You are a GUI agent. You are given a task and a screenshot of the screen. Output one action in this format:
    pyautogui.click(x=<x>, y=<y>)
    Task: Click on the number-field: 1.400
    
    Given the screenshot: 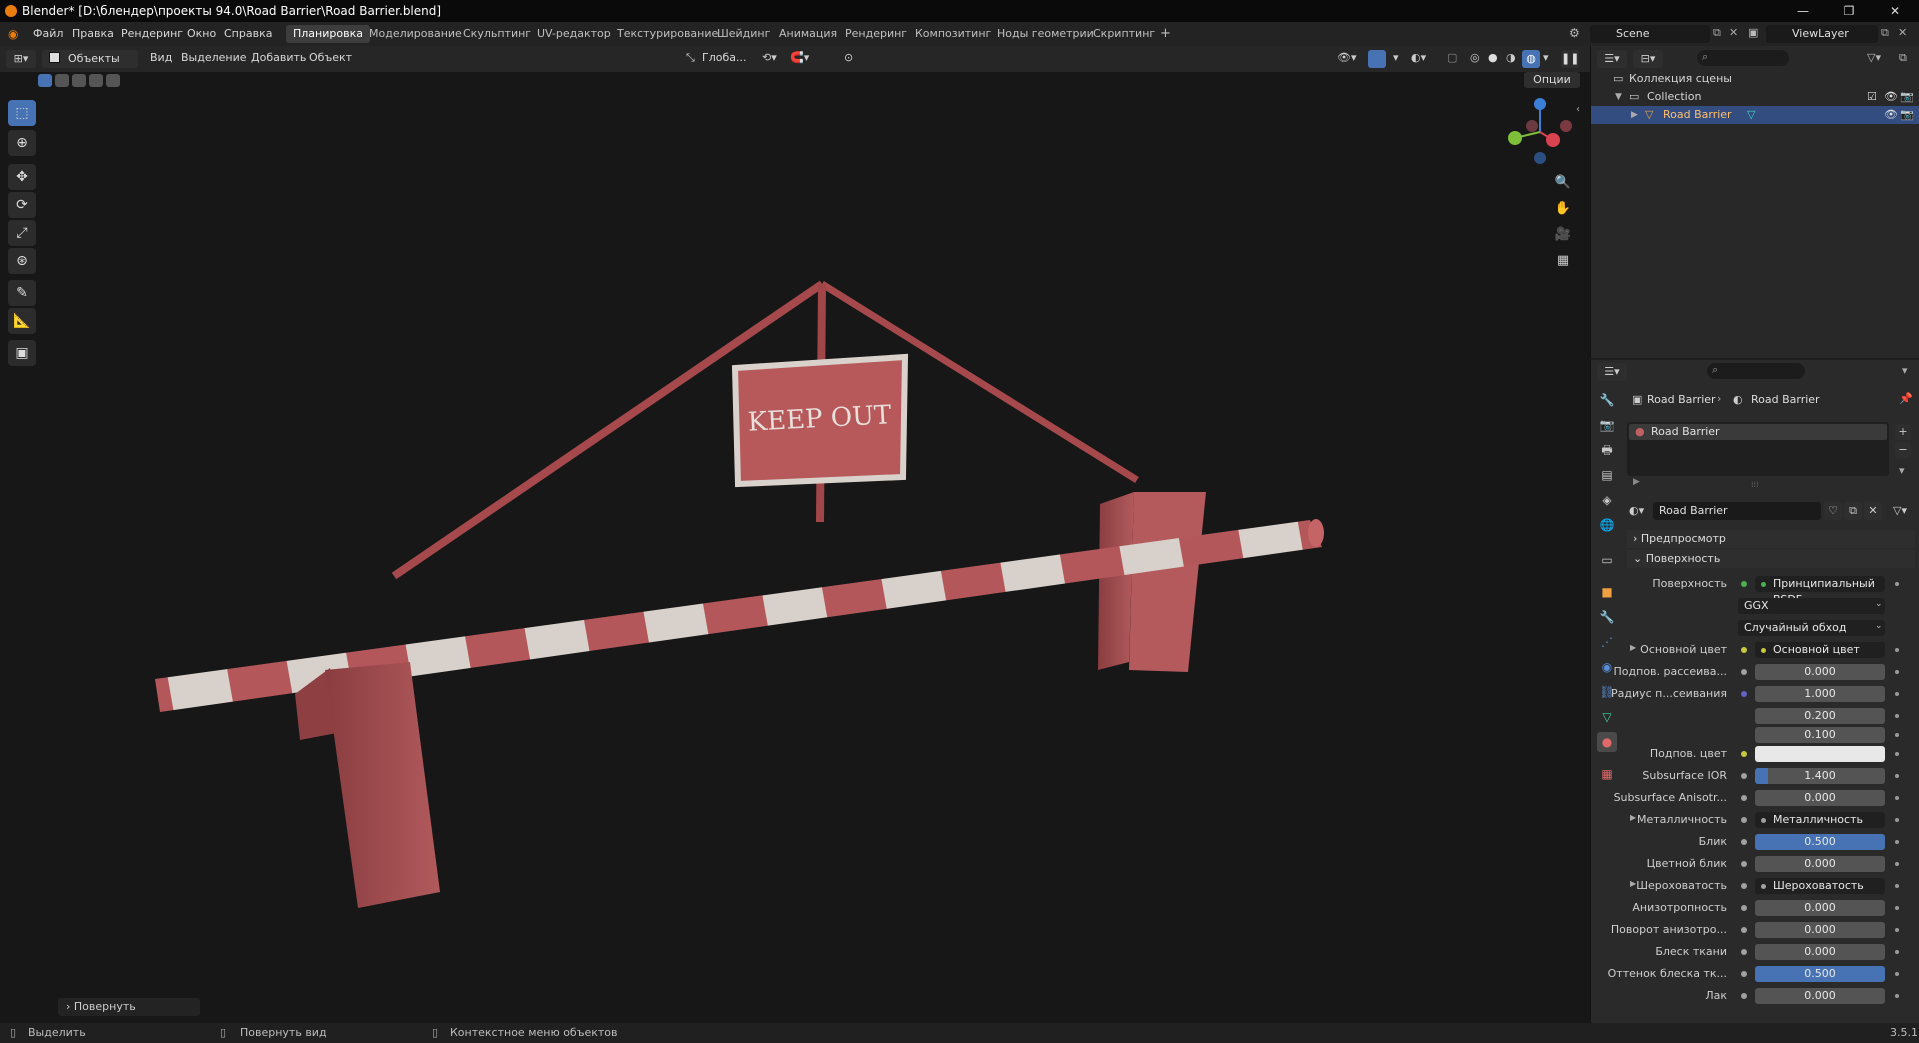 What is the action you would take?
    pyautogui.click(x=1820, y=776)
    